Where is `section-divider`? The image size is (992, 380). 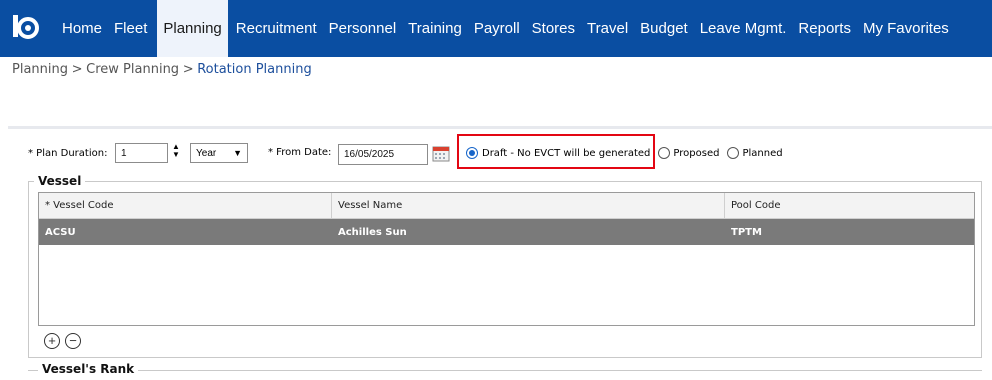 section-divider is located at coordinates (500, 127).